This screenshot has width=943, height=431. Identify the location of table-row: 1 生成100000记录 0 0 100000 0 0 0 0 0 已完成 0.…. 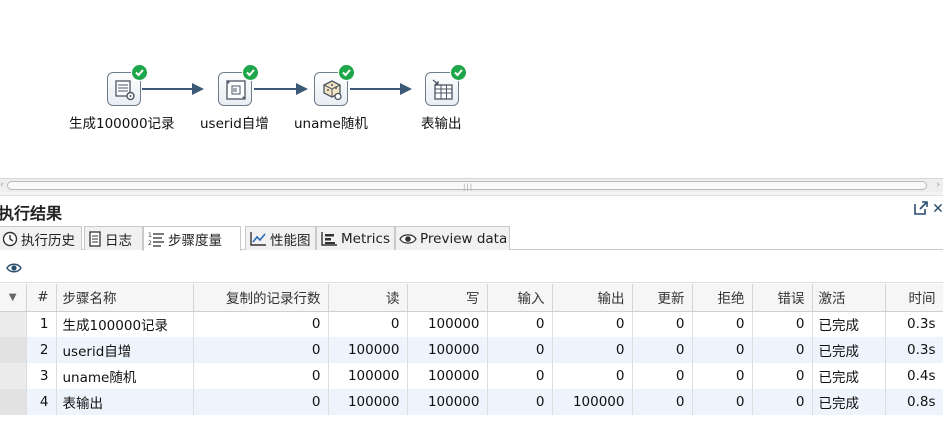
(471, 324).